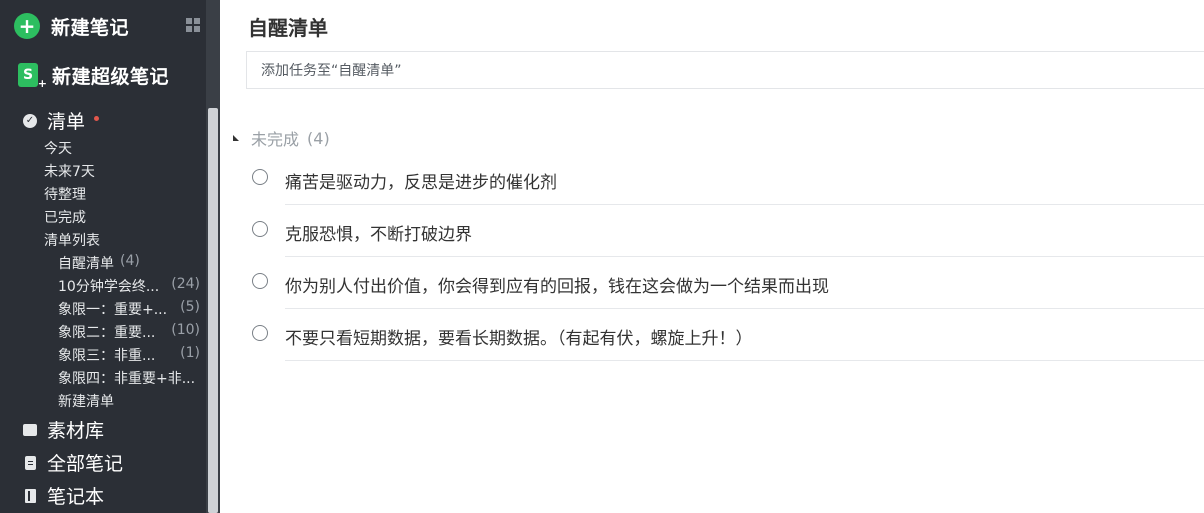 The image size is (1204, 513). I want to click on list-item: 10分钟学会终... (24), so click(129, 286).